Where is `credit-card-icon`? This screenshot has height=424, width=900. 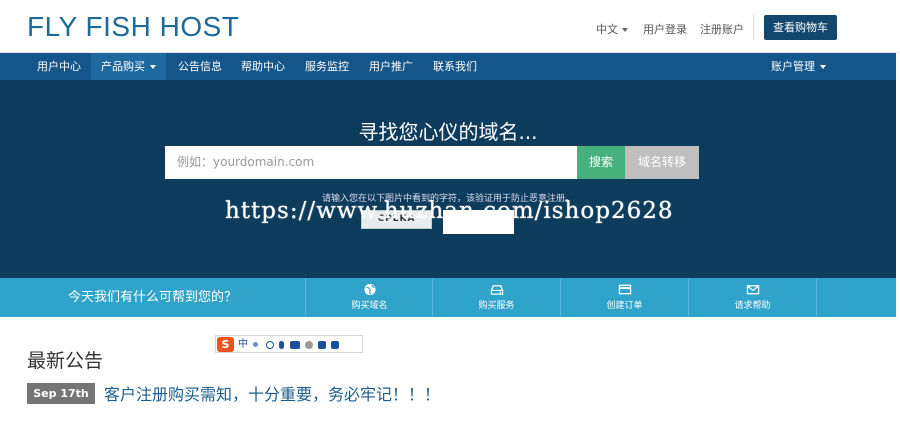 credit-card-icon is located at coordinates (624, 289).